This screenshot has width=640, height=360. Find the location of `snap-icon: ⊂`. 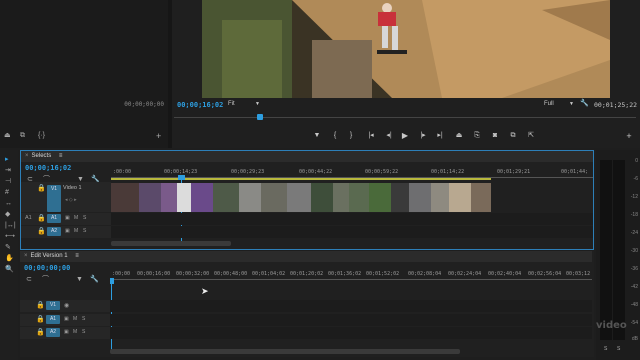

snap-icon: ⊂ is located at coordinates (29, 280).